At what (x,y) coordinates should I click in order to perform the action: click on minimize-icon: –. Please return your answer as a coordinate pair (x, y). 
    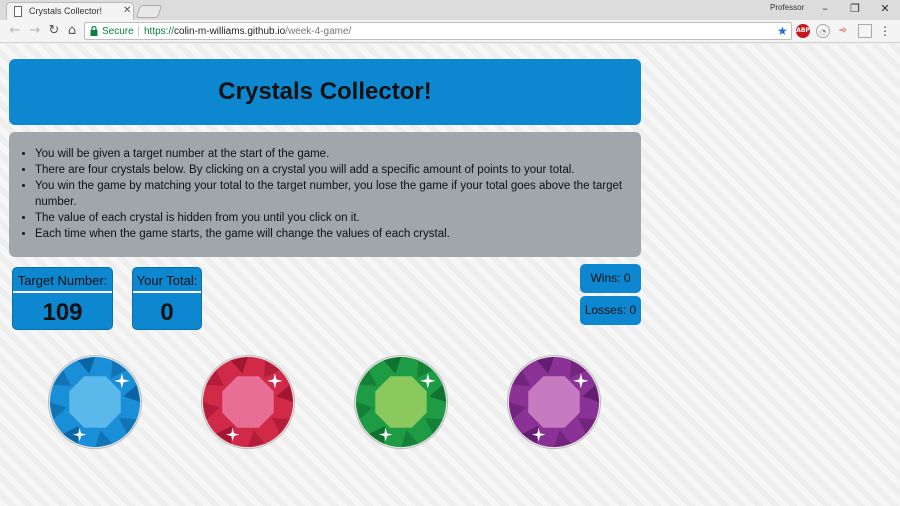
    Looking at the image, I should click on (825, 9).